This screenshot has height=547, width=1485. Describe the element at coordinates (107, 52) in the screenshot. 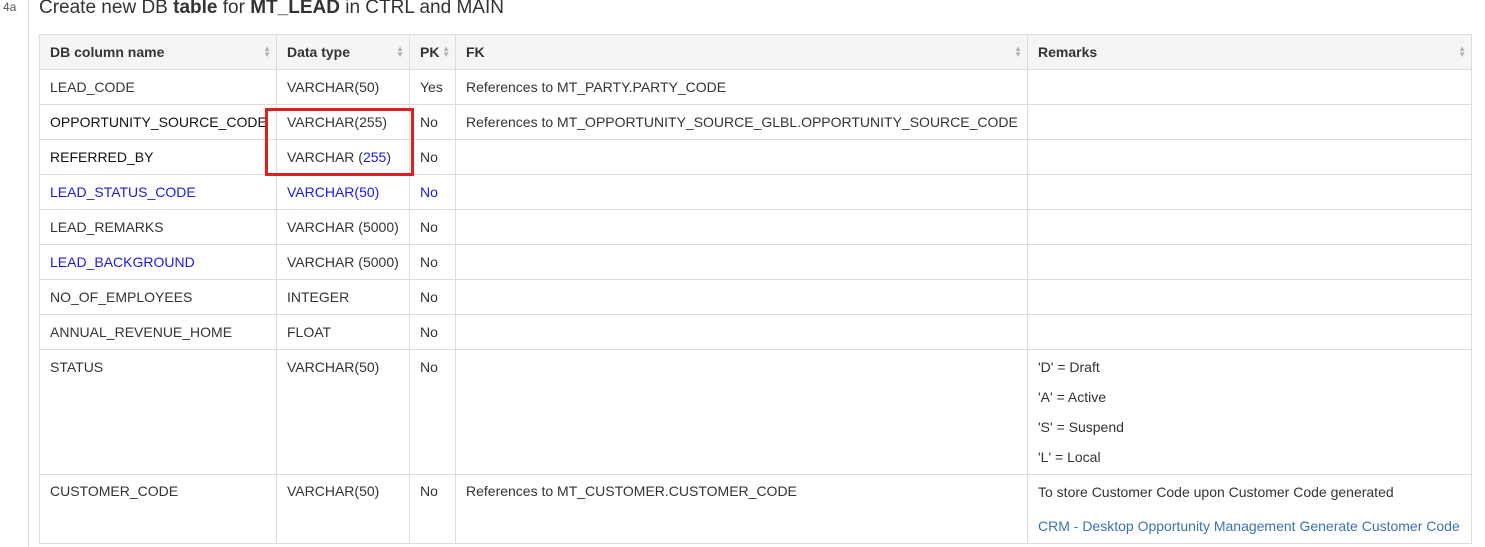

I see `column-header-label: DB column name` at that location.